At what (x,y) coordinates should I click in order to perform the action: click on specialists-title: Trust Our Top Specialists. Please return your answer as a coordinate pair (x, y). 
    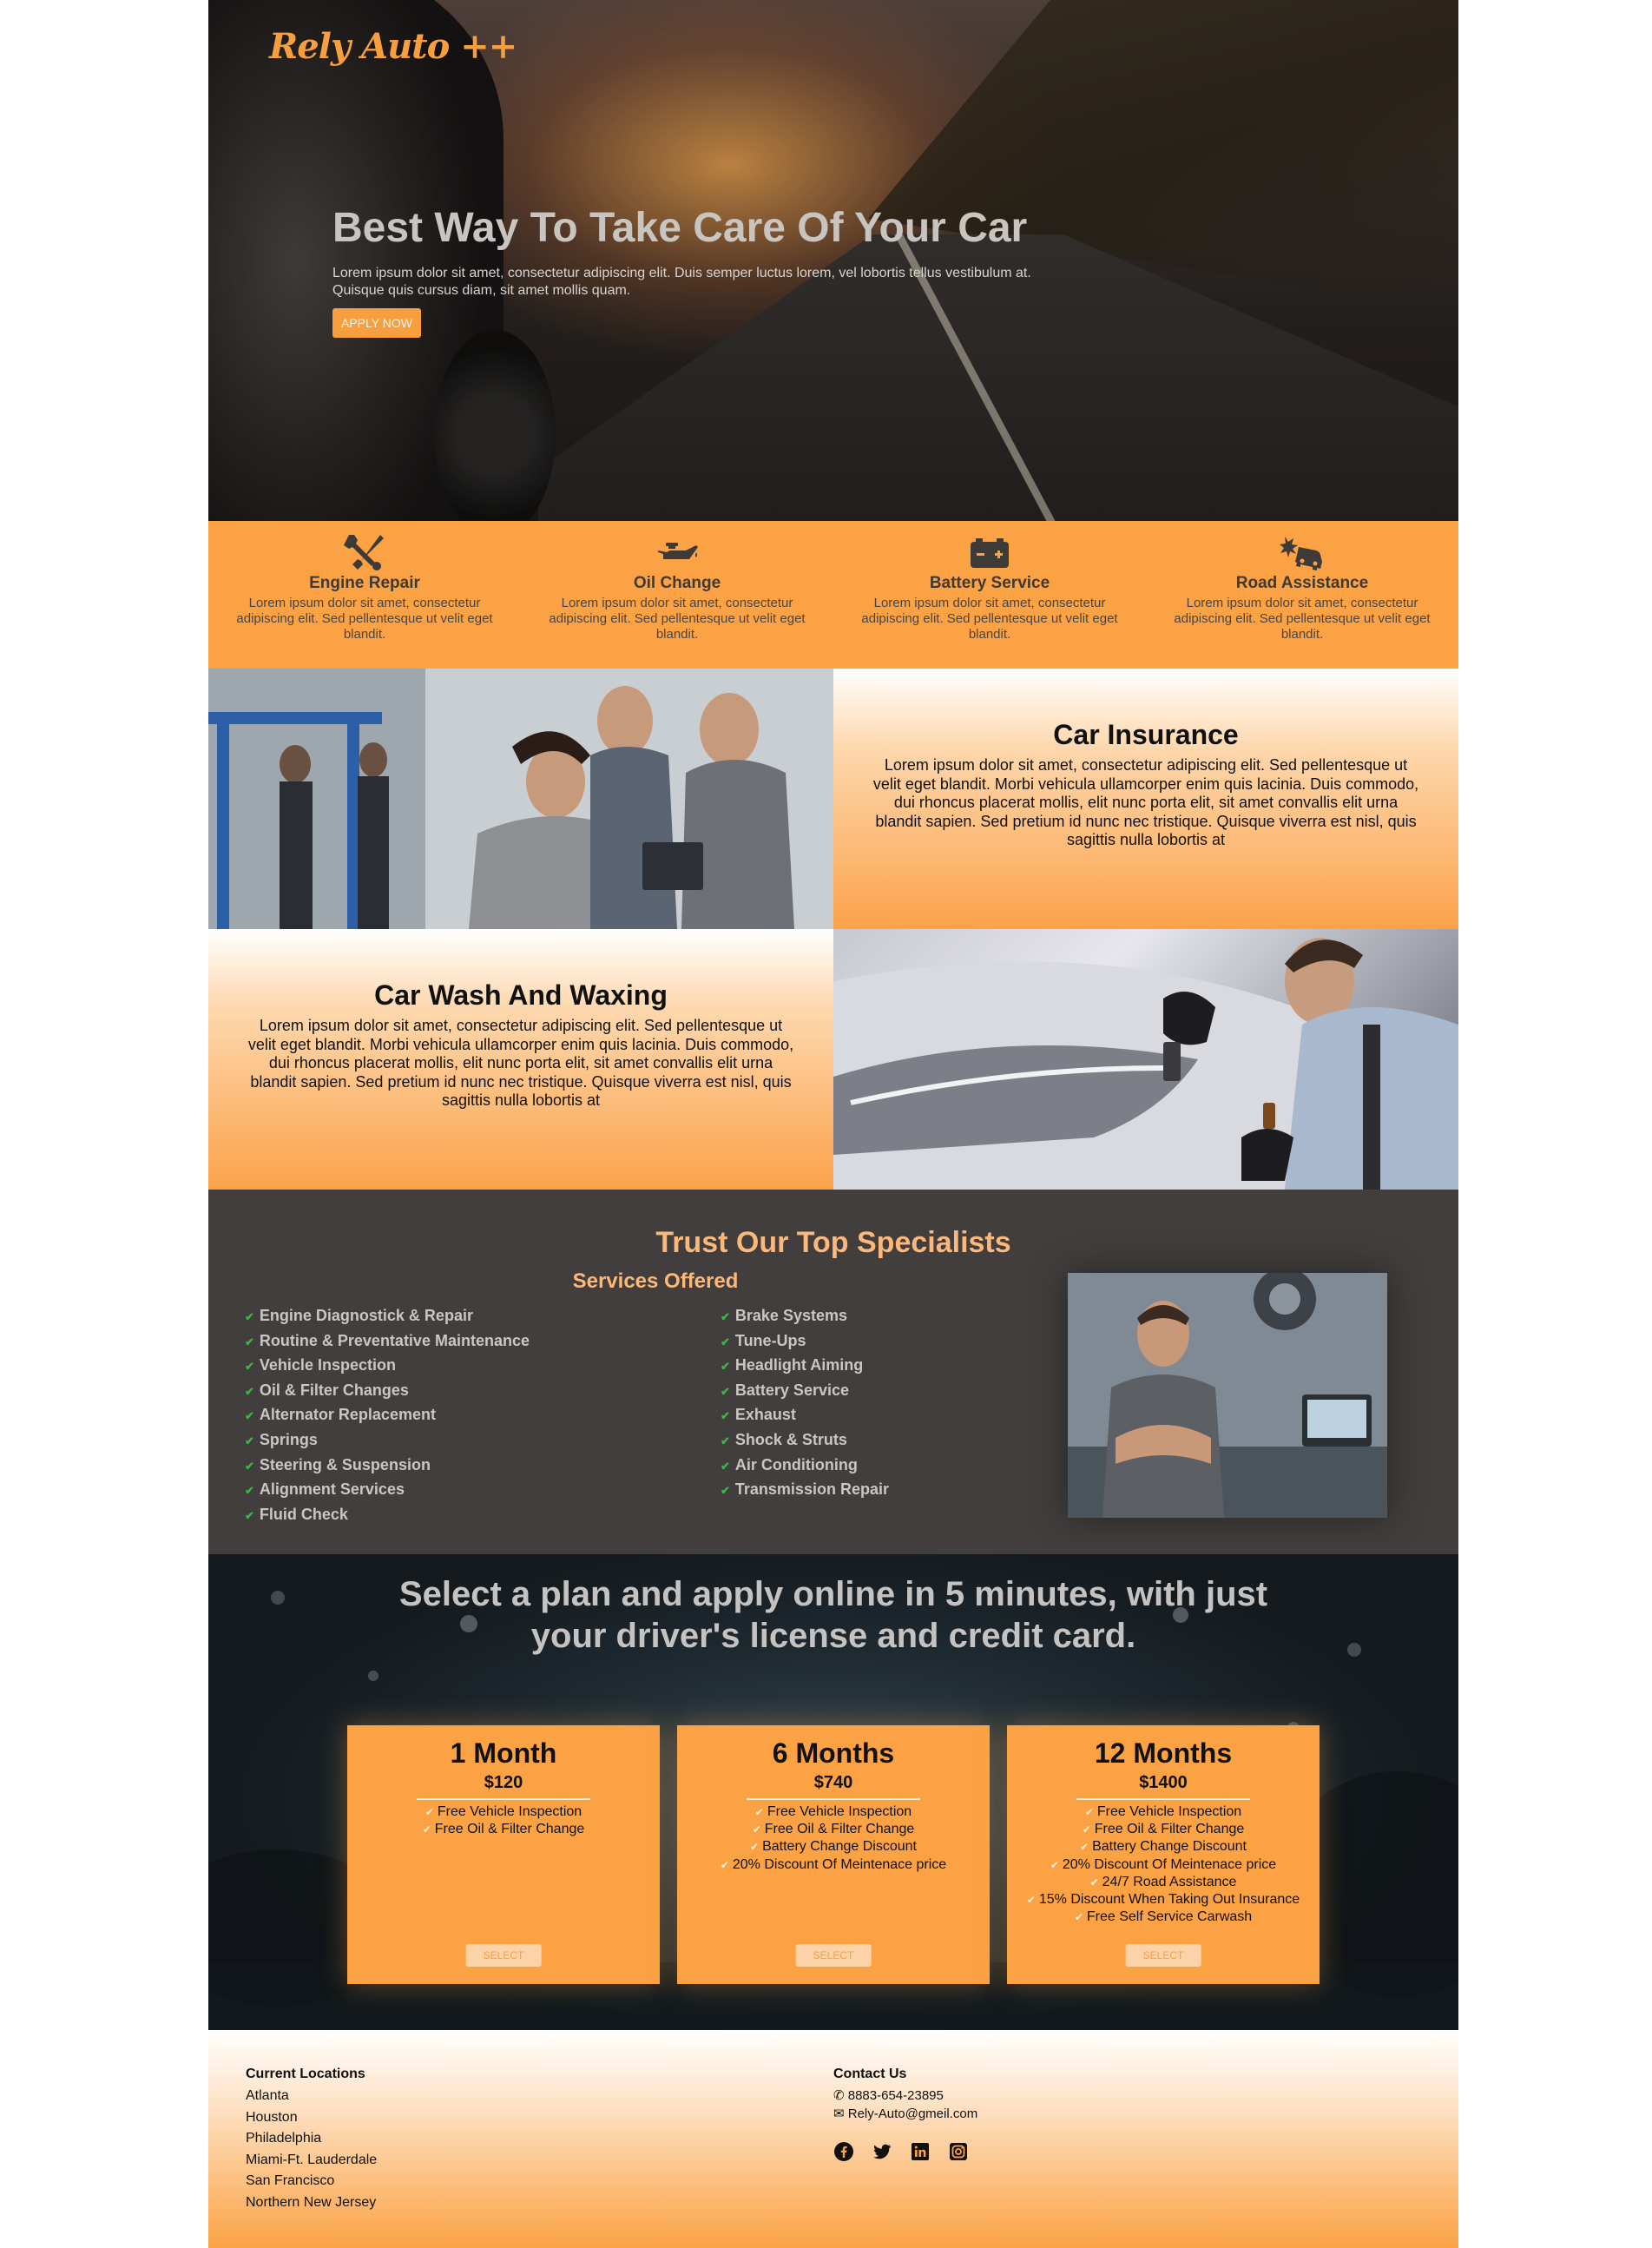
    Looking at the image, I should click on (833, 1243).